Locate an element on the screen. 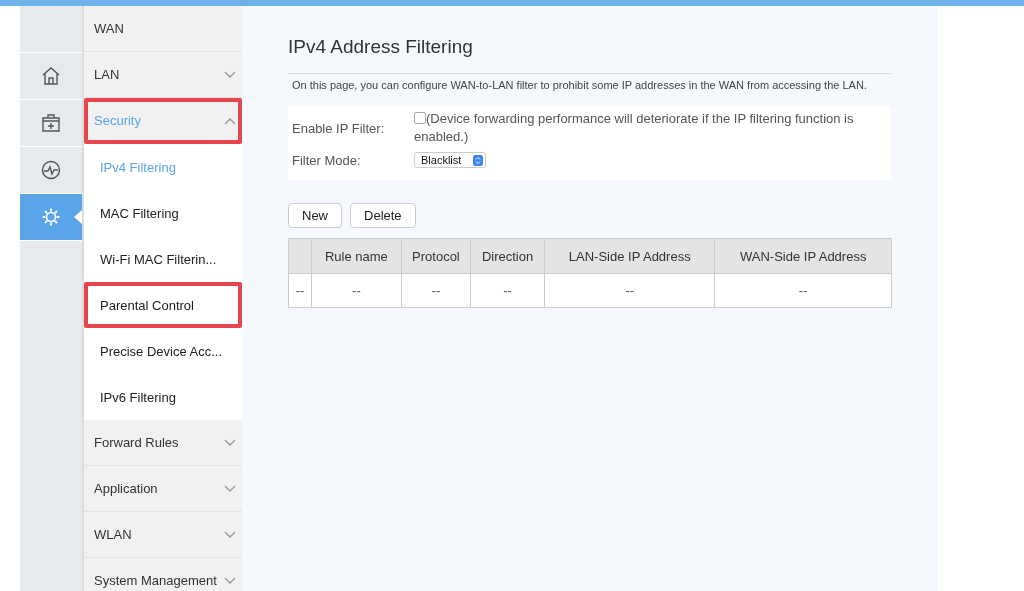  rail-item is located at coordinates (51, 217).